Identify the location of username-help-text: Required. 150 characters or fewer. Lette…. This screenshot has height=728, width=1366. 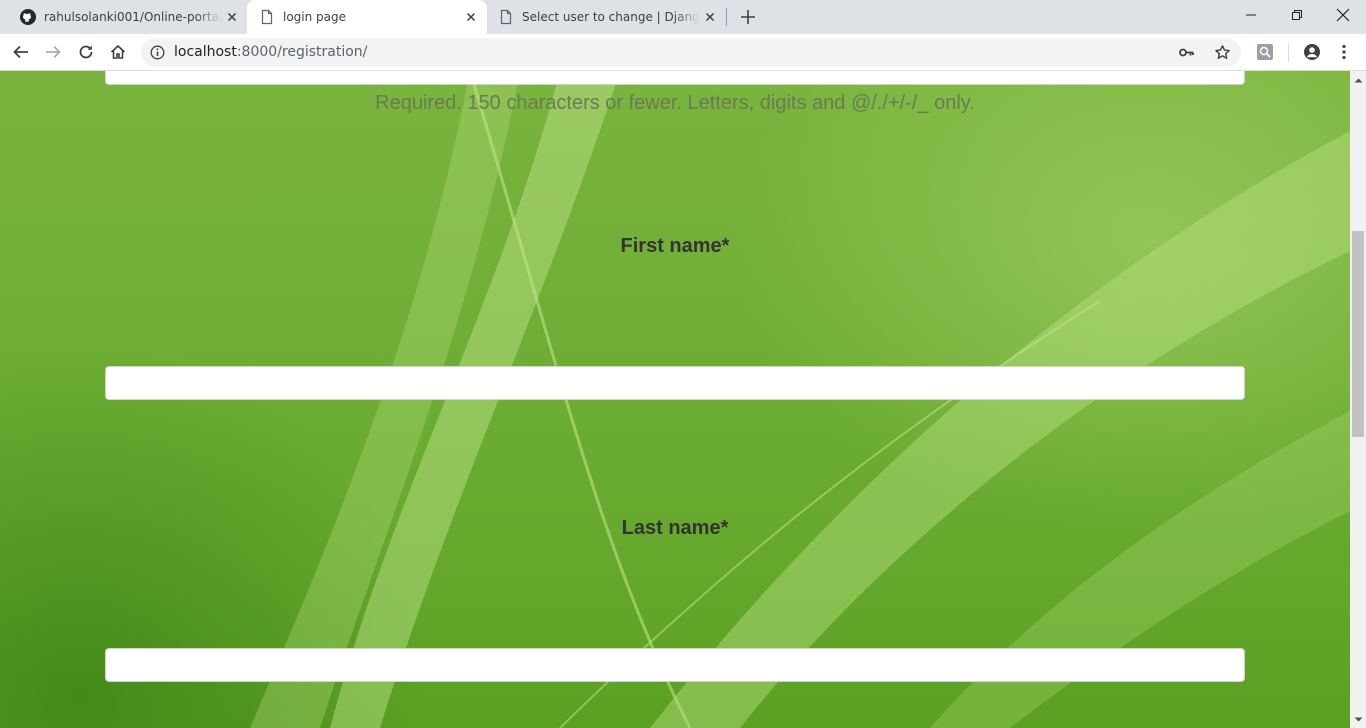
(675, 103).